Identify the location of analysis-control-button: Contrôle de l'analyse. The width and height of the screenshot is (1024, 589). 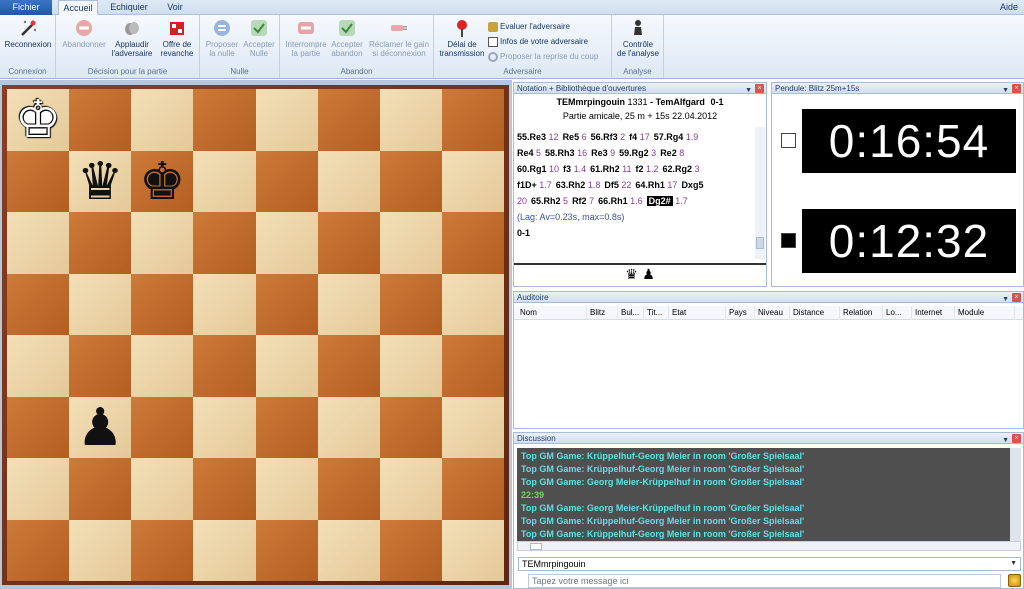
(638, 38).